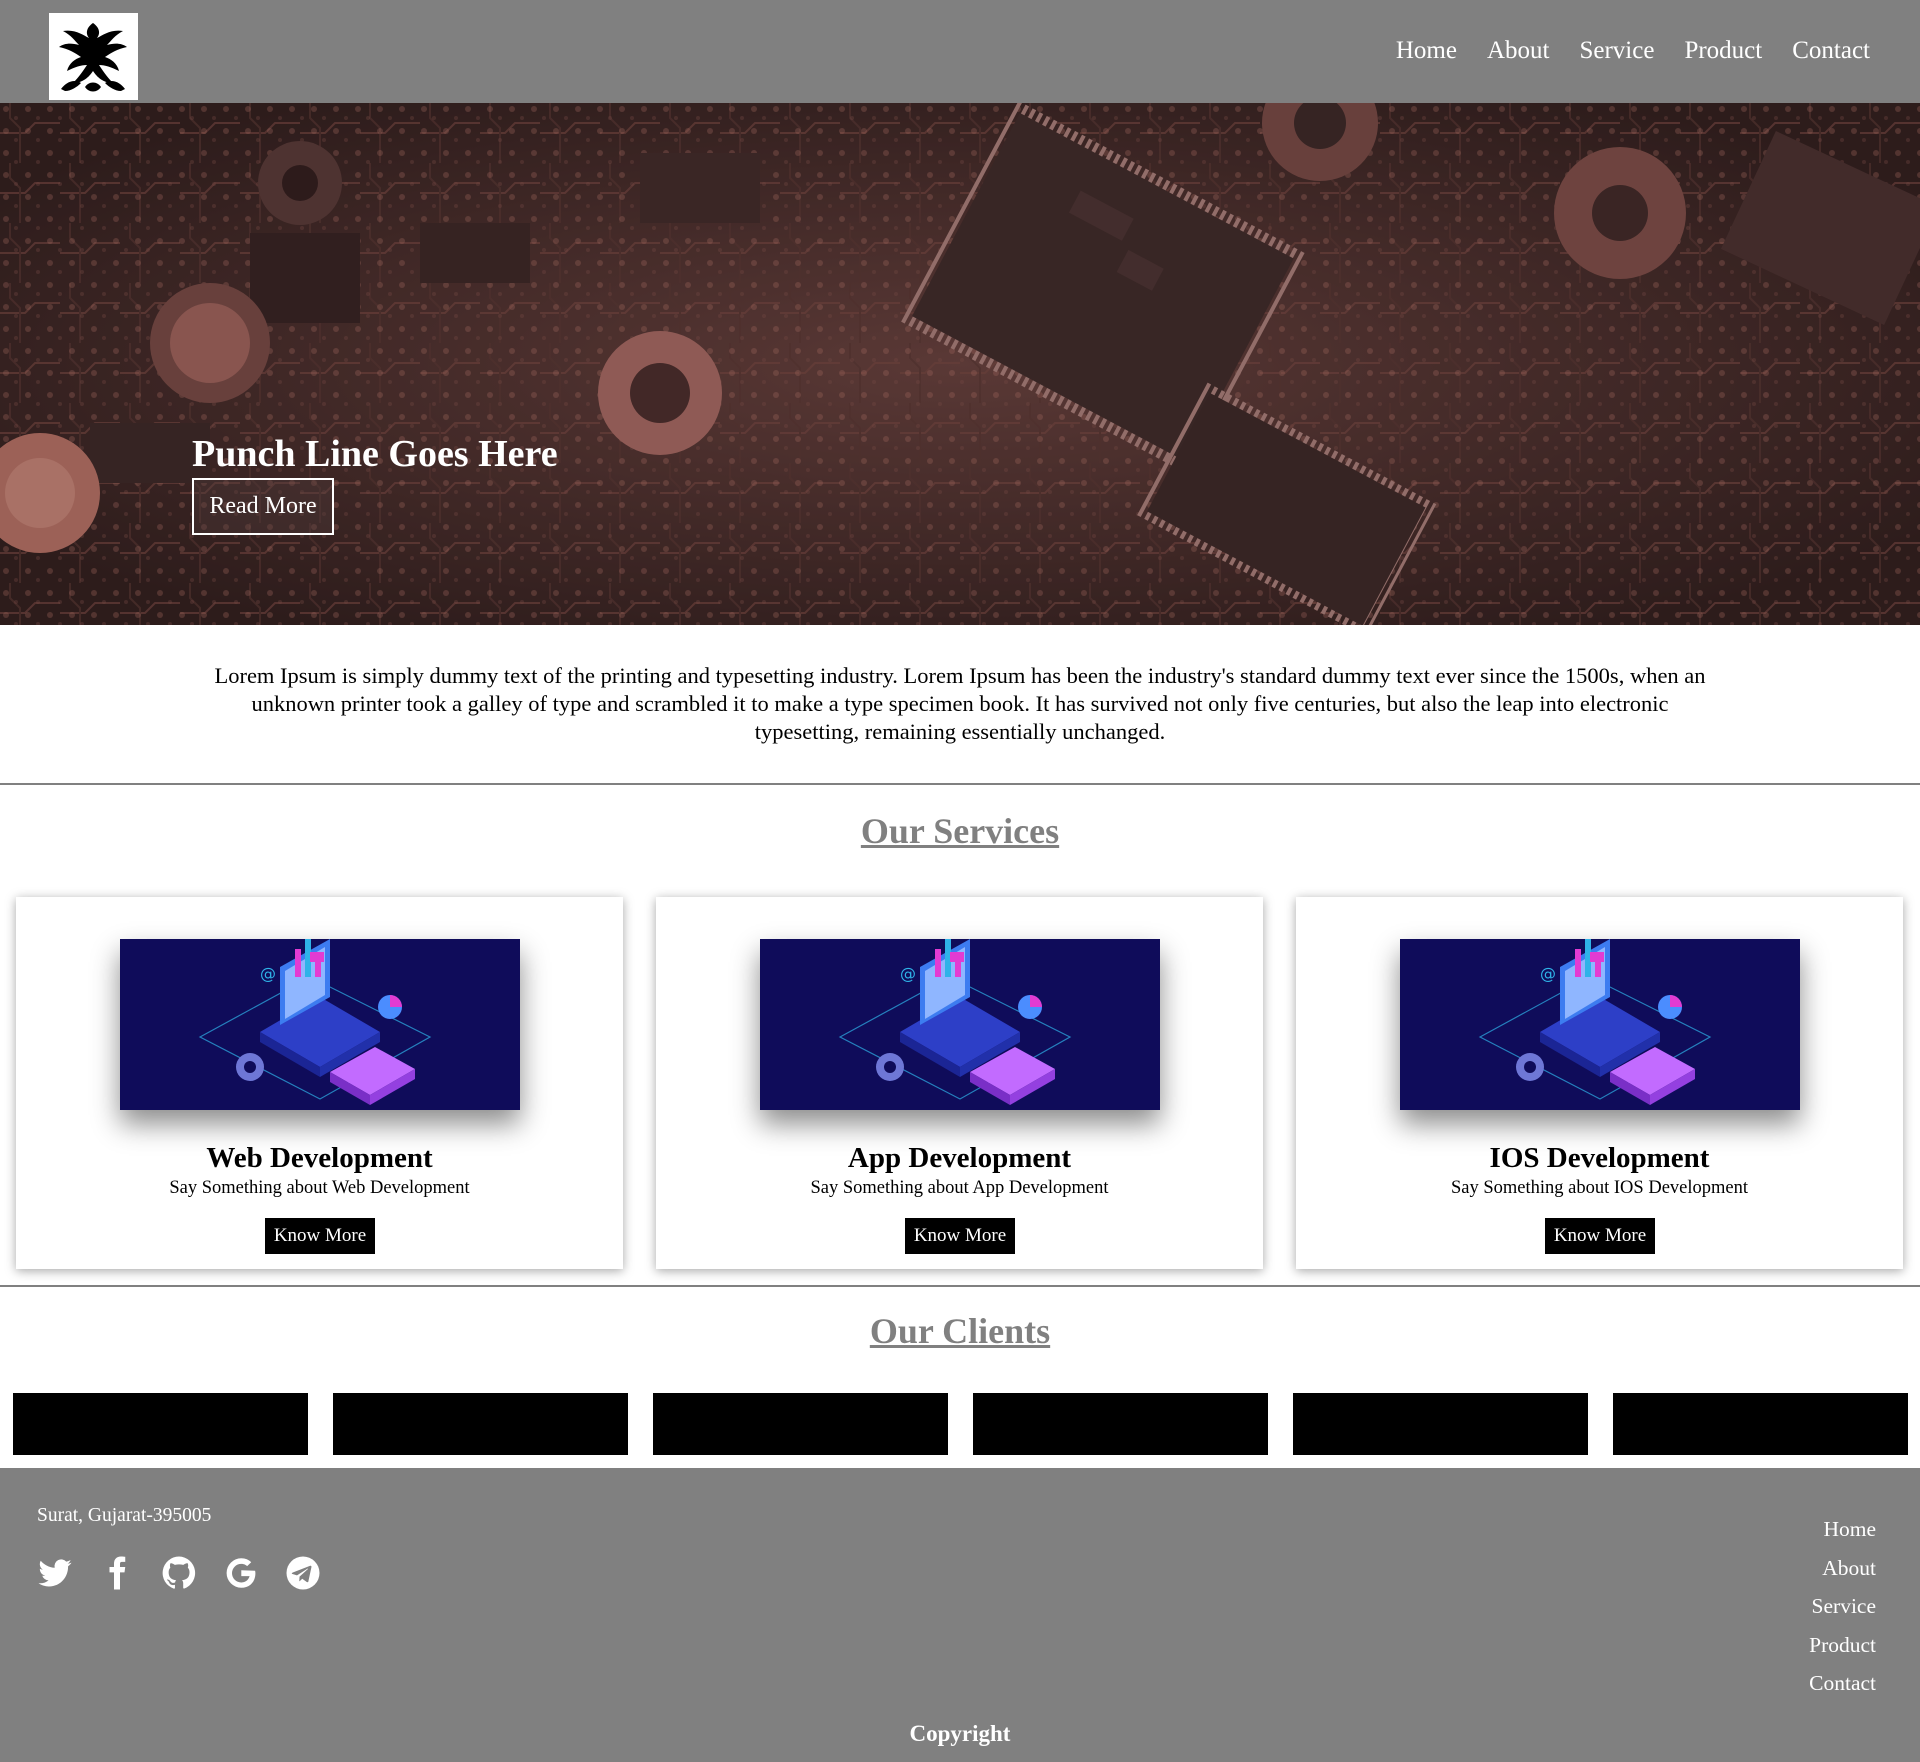 The width and height of the screenshot is (1920, 1762). I want to click on card-title: App Development, so click(959, 1158).